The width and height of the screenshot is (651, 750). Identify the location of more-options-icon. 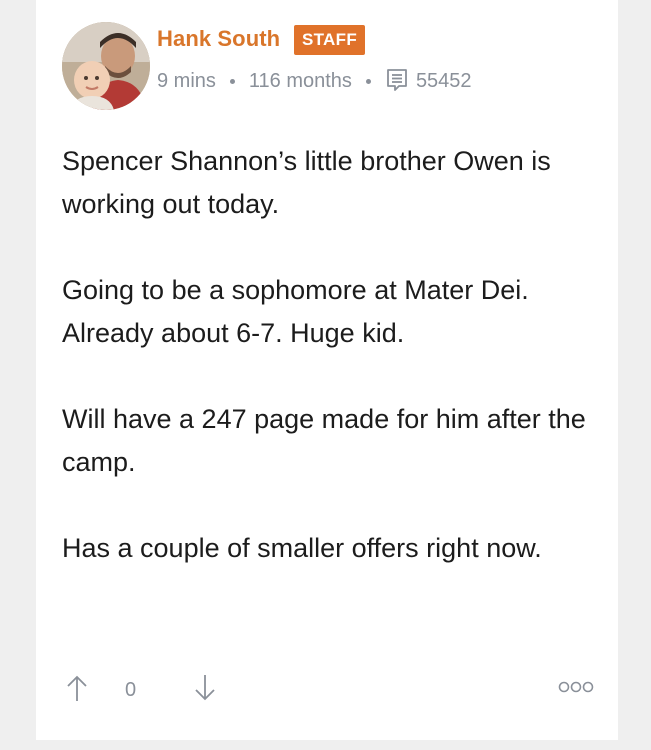
(576, 689).